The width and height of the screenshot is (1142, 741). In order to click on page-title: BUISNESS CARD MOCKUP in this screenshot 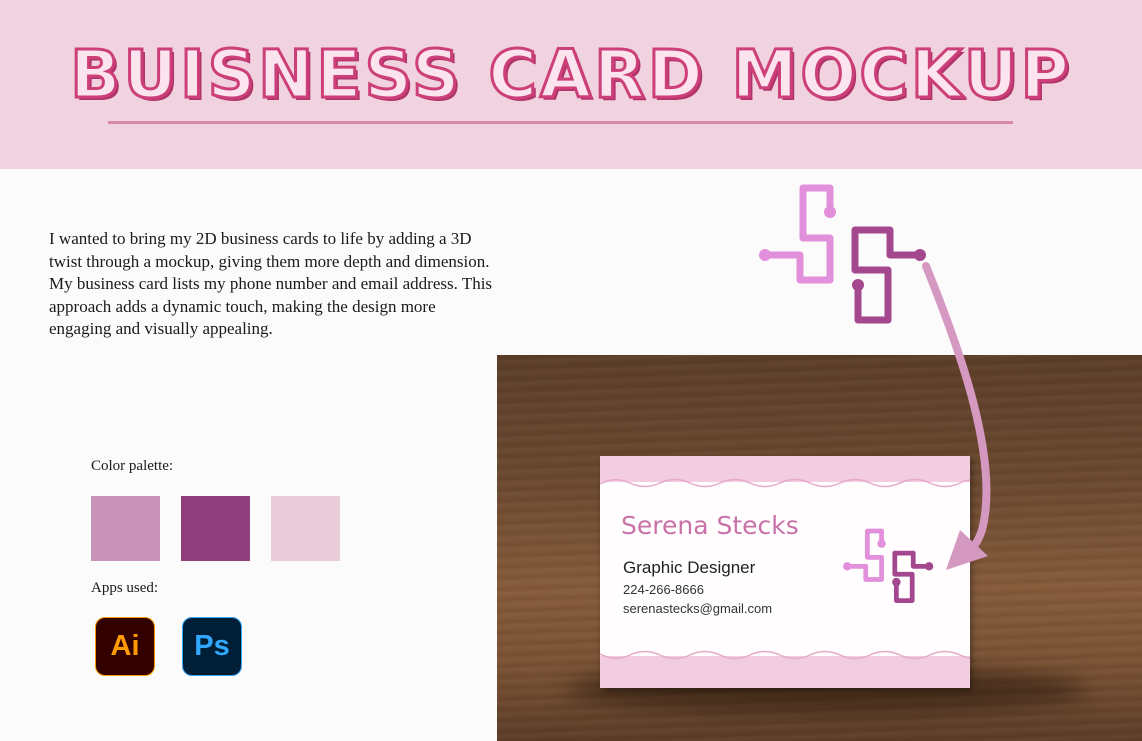, I will do `click(570, 75)`.